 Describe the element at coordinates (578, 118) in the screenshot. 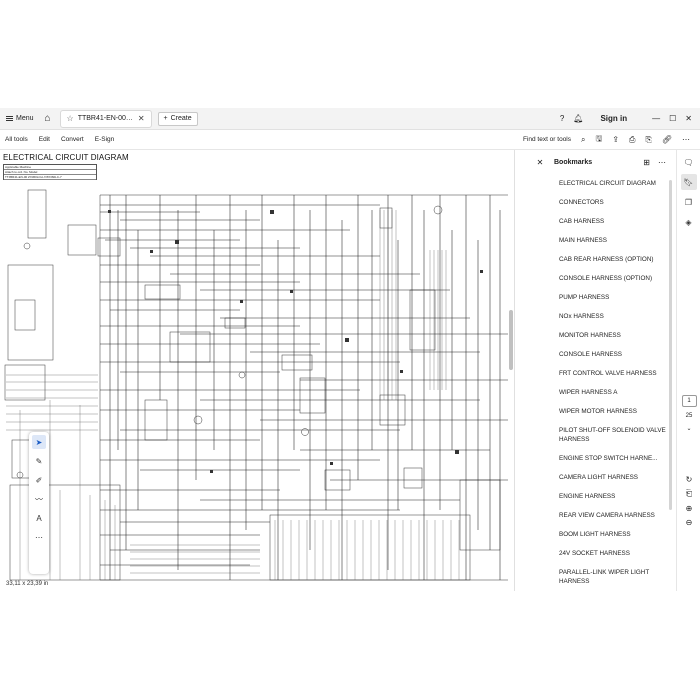

I see `notifications-icon: 🔔︎` at that location.